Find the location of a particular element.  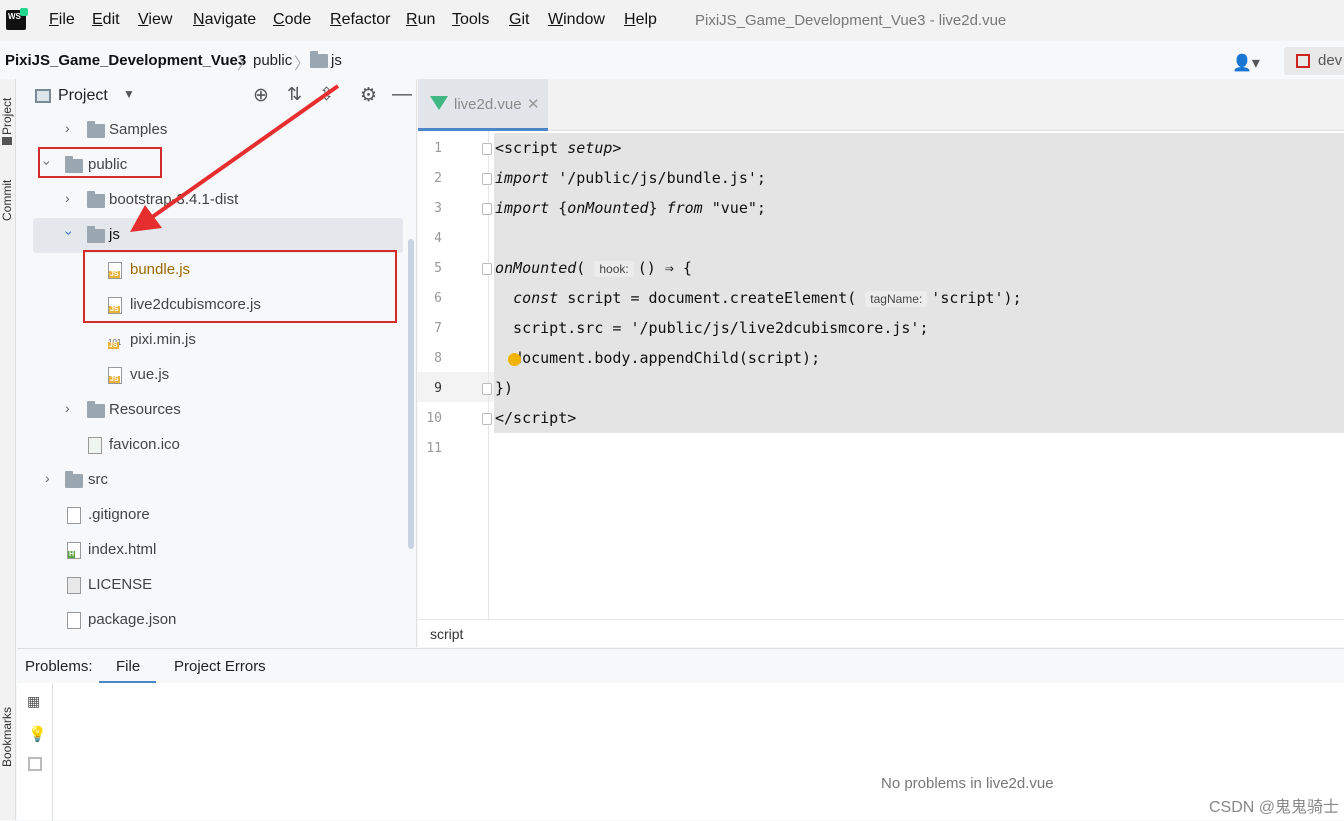

code-line: <script setup> is located at coordinates (558, 148).